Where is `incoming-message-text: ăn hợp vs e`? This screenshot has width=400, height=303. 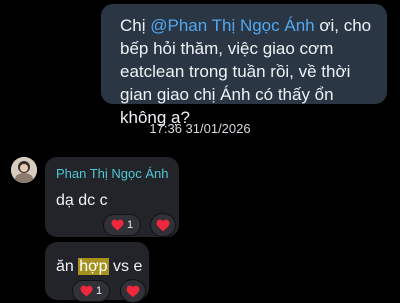 incoming-message-text: ăn hợp vs e is located at coordinates (99, 267).